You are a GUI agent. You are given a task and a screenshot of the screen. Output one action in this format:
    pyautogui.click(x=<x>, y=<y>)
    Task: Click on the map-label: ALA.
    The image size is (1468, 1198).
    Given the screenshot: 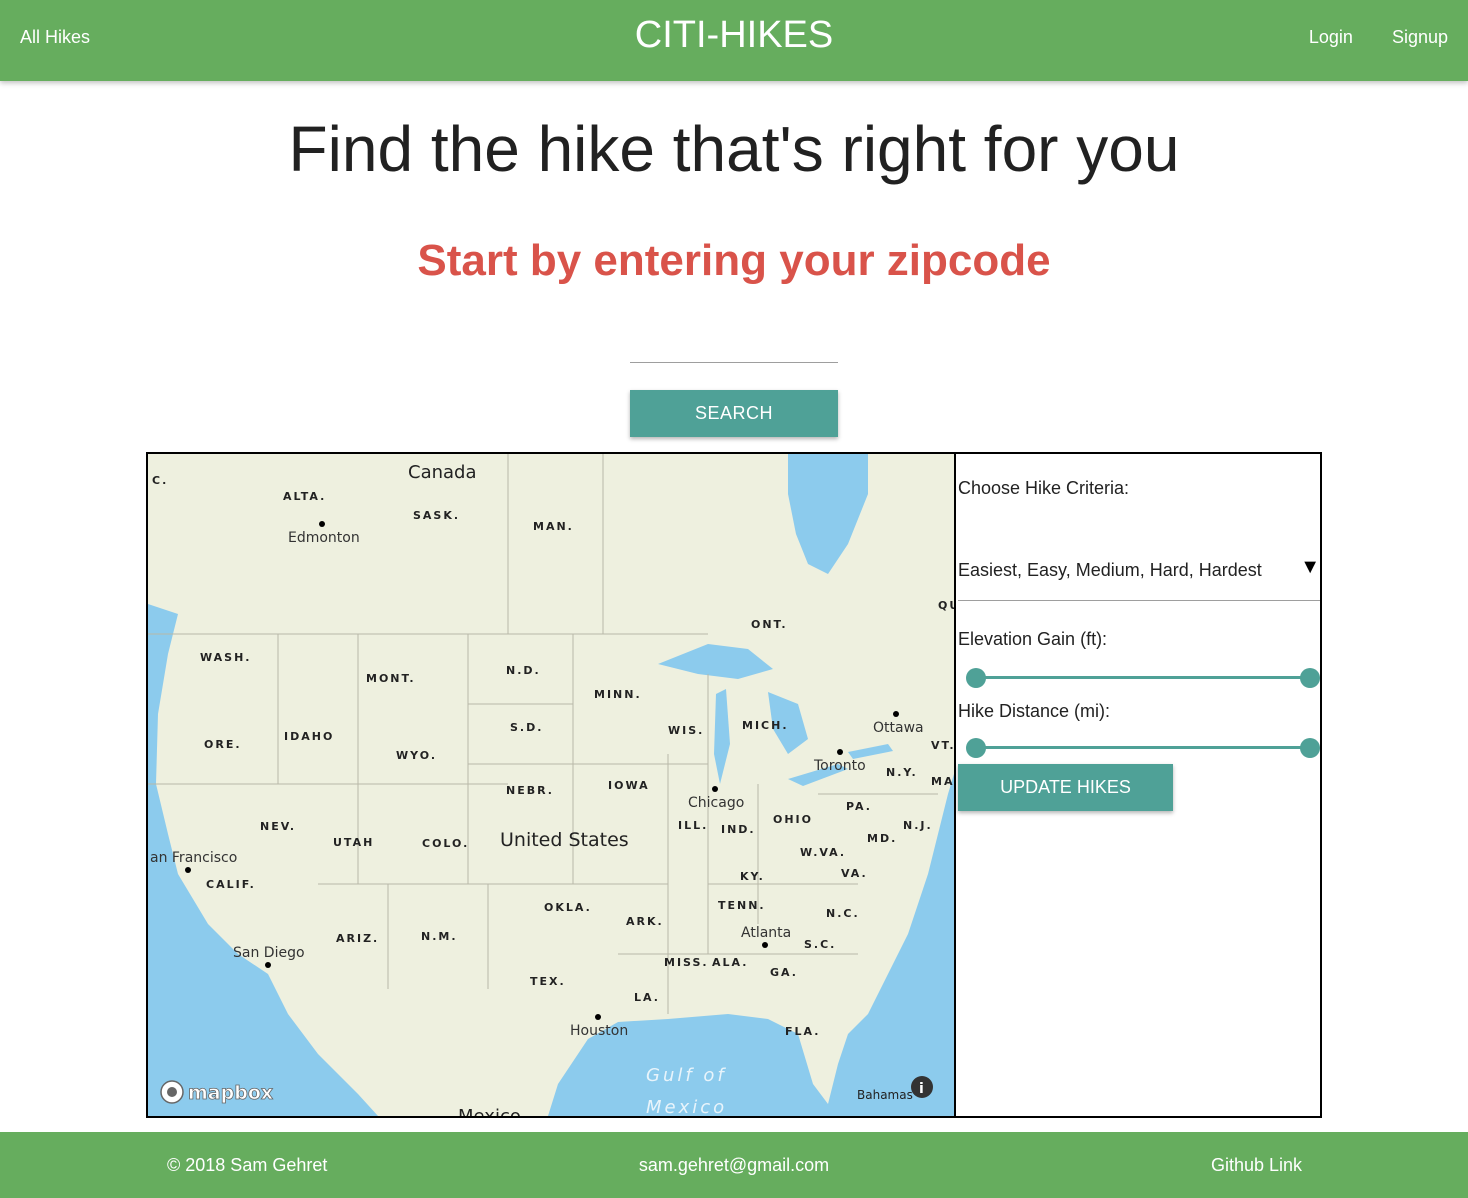 What is the action you would take?
    pyautogui.click(x=730, y=962)
    